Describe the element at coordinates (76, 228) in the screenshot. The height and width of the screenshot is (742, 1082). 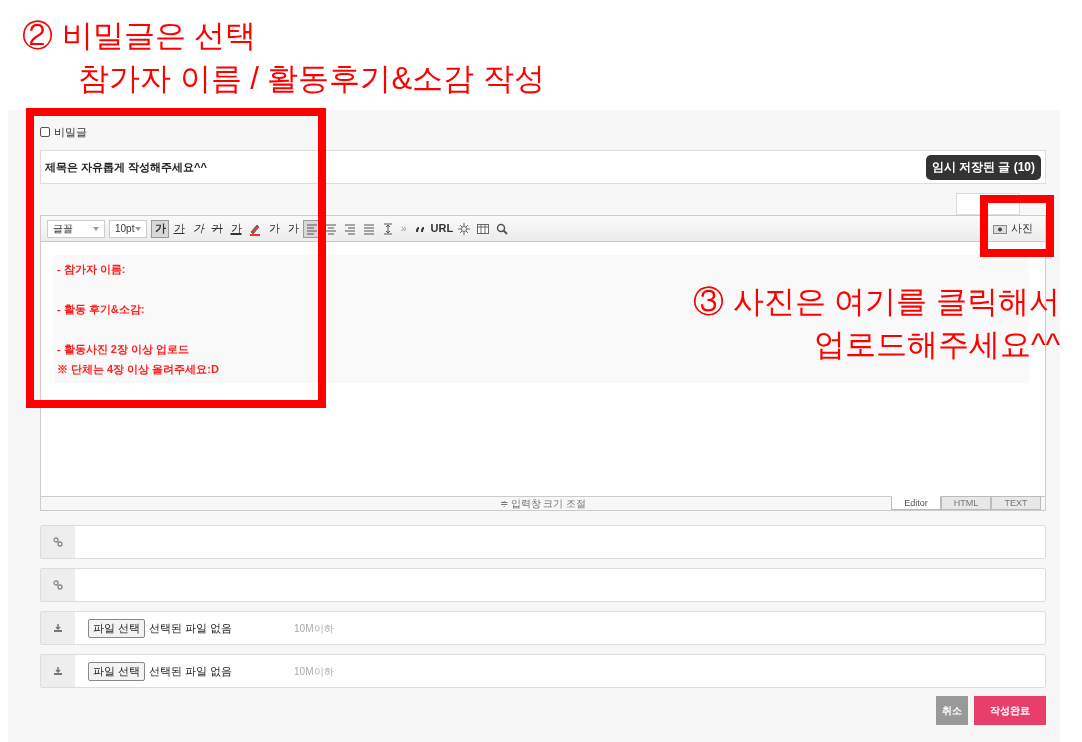
I see `dropdown: 글꼴` at that location.